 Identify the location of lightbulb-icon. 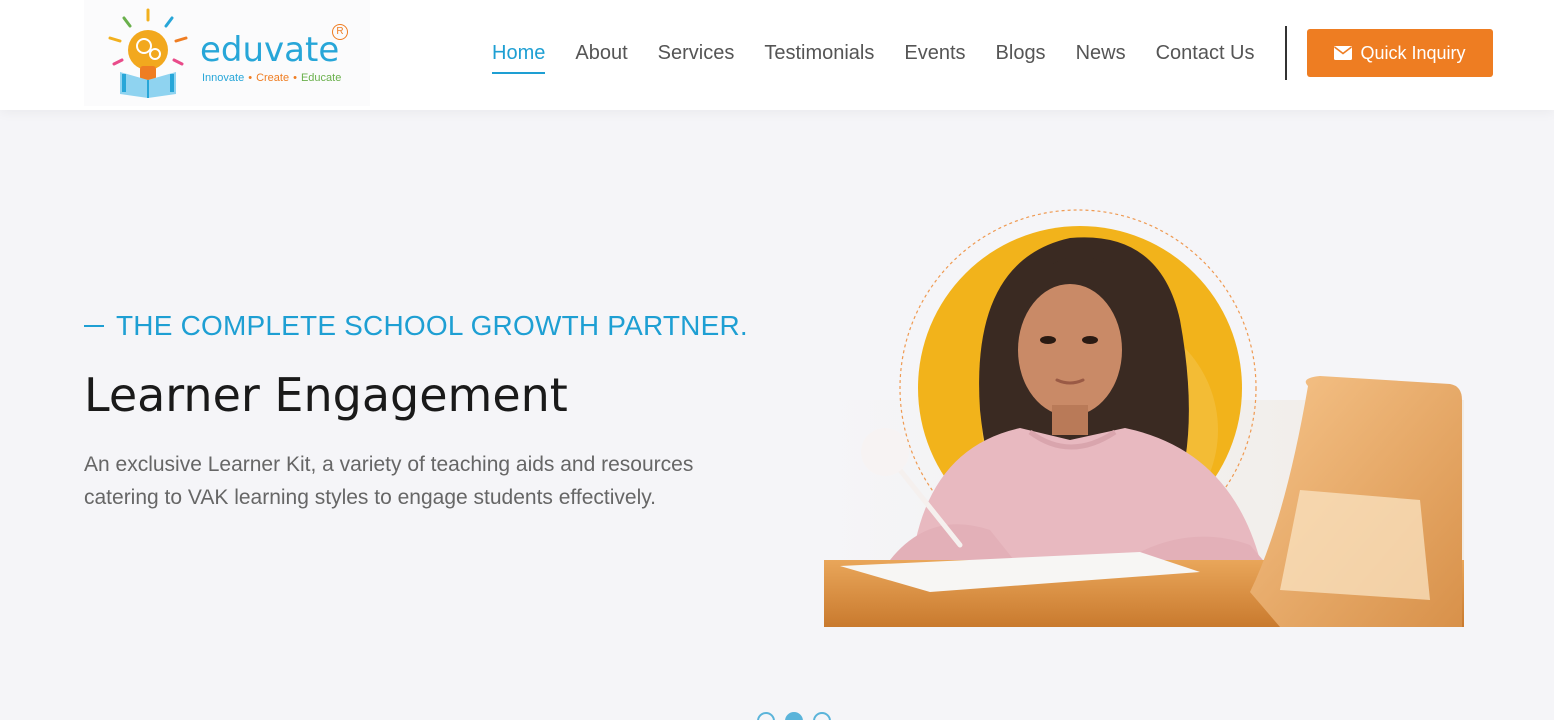
(148, 53).